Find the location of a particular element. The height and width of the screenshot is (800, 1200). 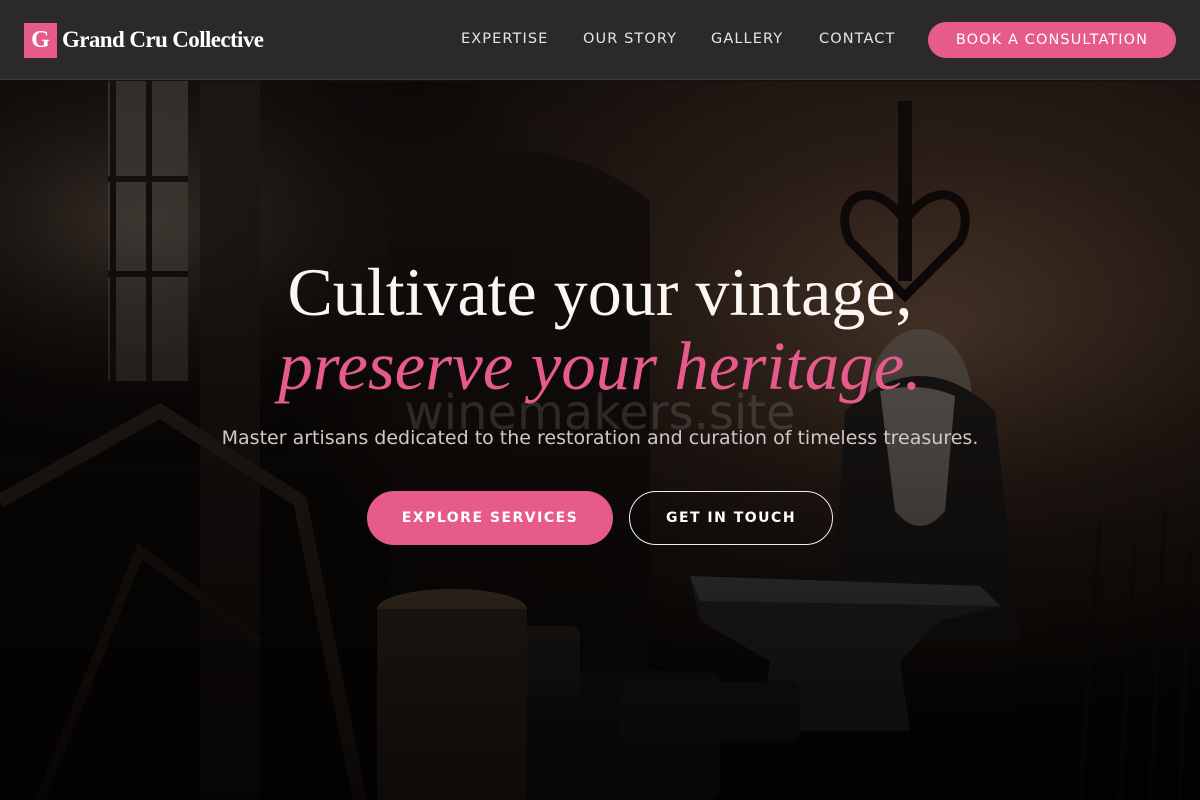

brand-name: Grand Cru Collective is located at coordinates (163, 39).